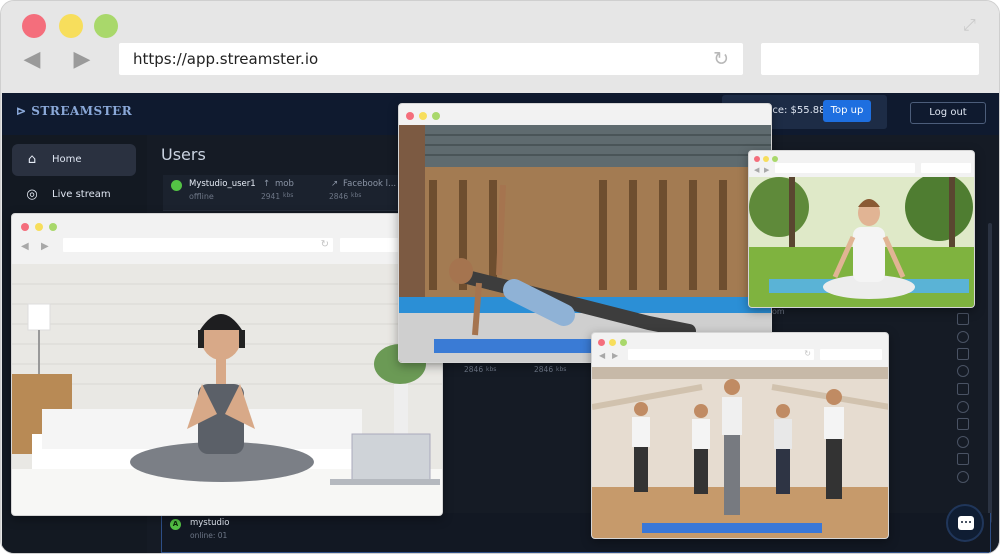 The width and height of the screenshot is (1000, 554). I want to click on stream-target: mob, so click(284, 184).